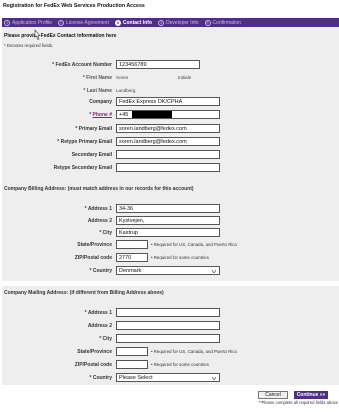  Describe the element at coordinates (97, 91) in the screenshot. I see `last-name-label: * Last Name` at that location.